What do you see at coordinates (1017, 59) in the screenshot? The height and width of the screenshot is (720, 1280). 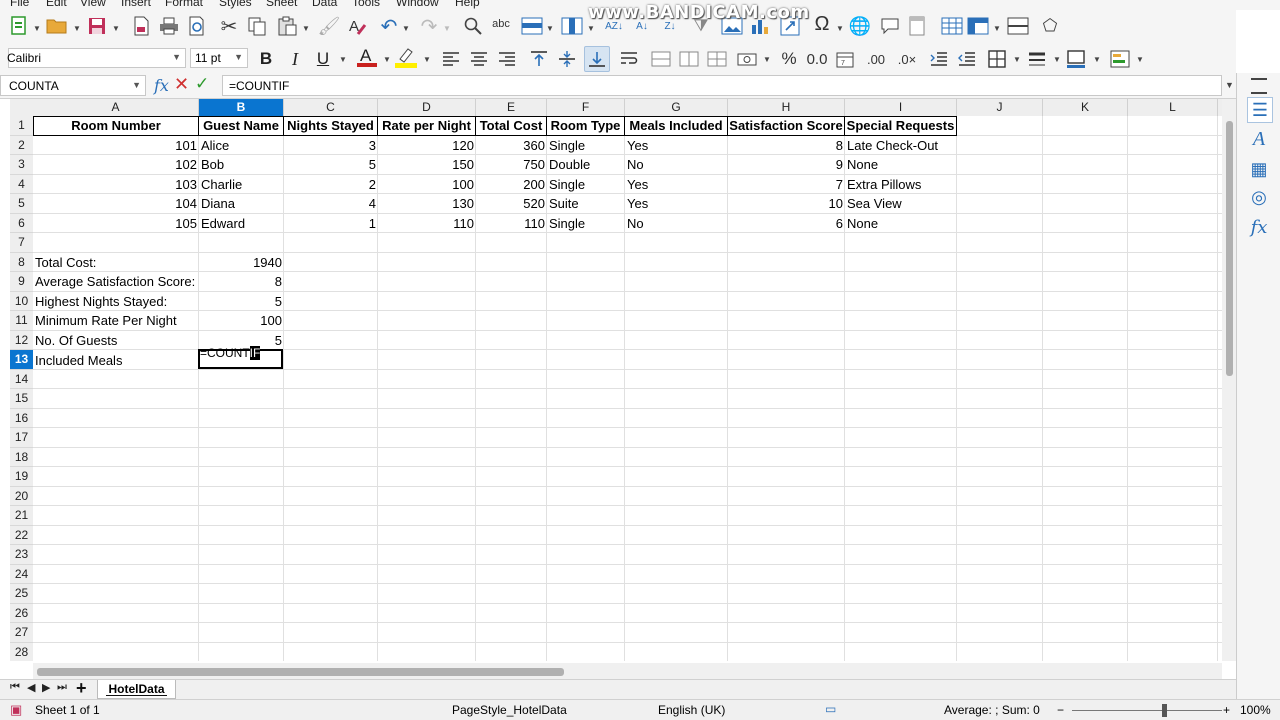 I see `borders-dropdown-icon: ▼` at bounding box center [1017, 59].